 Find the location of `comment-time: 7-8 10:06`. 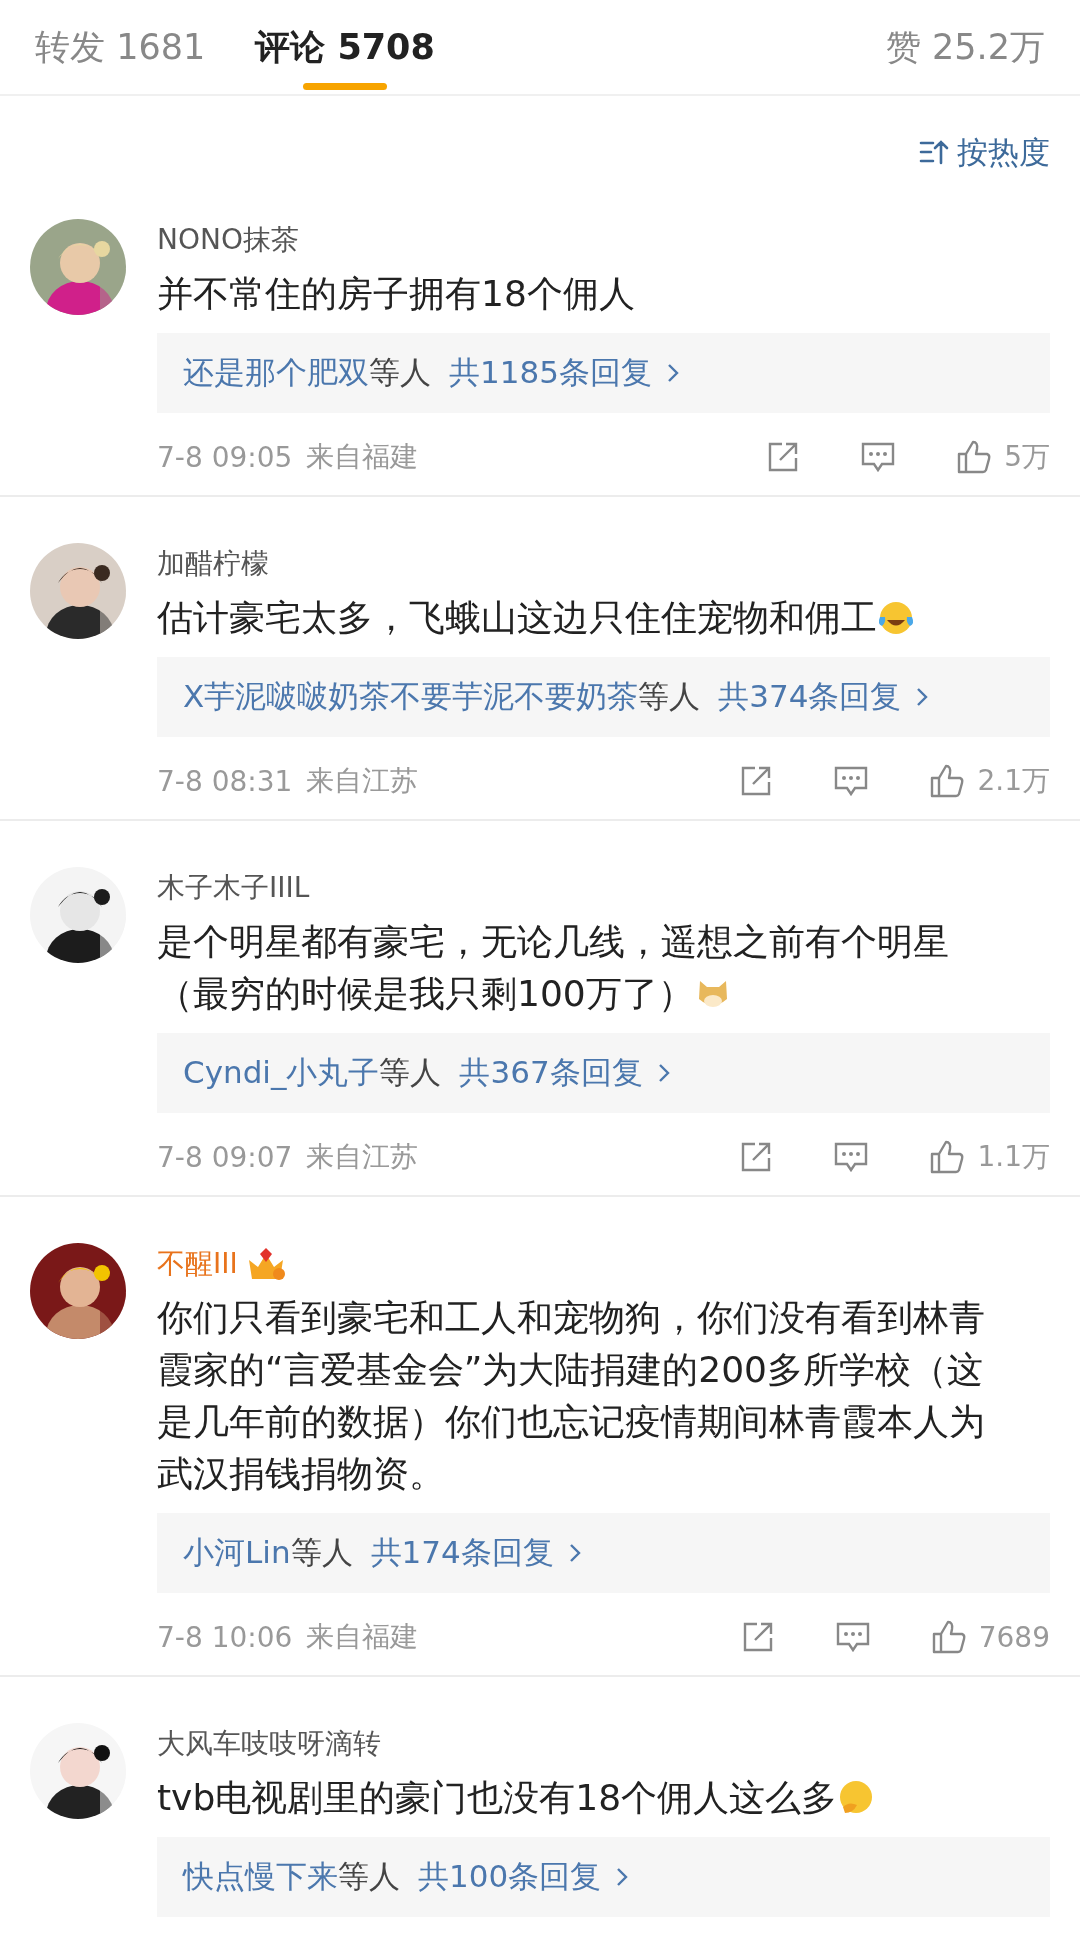

comment-time: 7-8 10:06 is located at coordinates (225, 1637).